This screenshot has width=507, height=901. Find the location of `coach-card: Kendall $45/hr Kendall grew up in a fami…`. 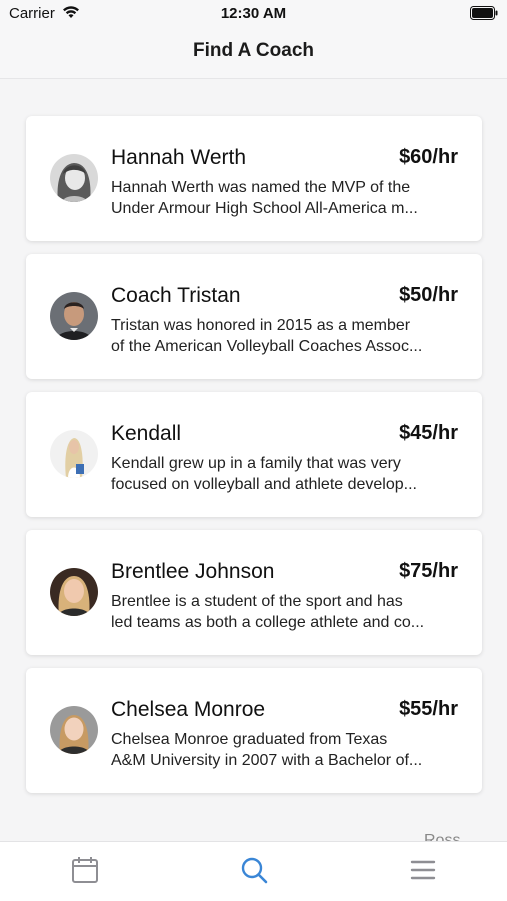

coach-card: Kendall $45/hr Kendall grew up in a fami… is located at coordinates (254, 454).